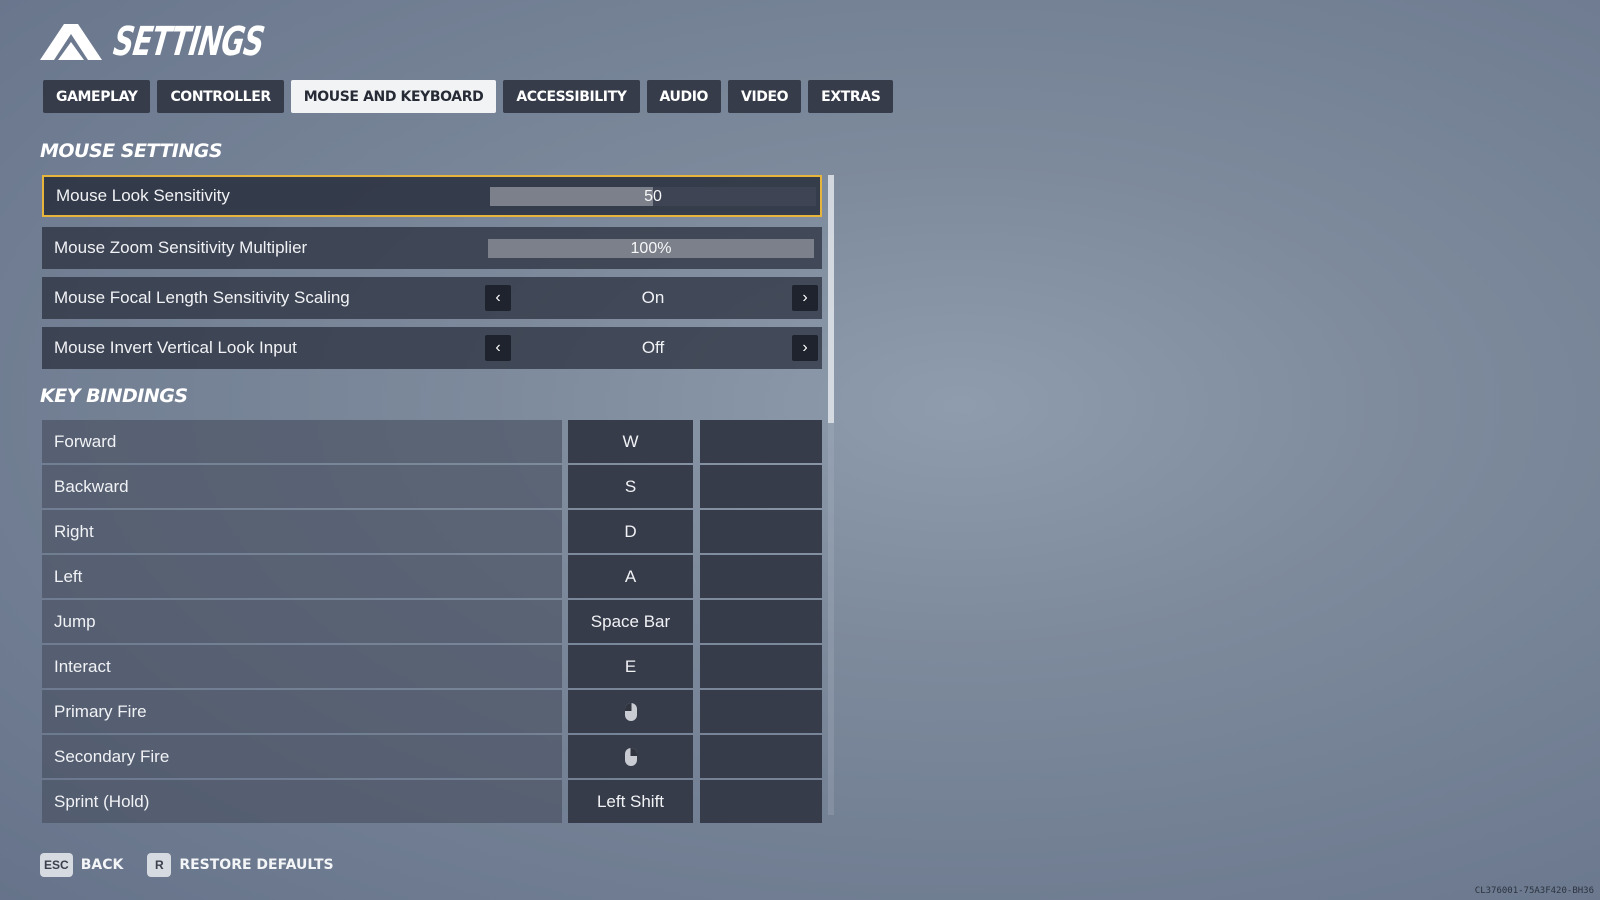 Image resolution: width=1600 pixels, height=900 pixels. I want to click on mouse-look-sensitivity-slider: 50, so click(653, 196).